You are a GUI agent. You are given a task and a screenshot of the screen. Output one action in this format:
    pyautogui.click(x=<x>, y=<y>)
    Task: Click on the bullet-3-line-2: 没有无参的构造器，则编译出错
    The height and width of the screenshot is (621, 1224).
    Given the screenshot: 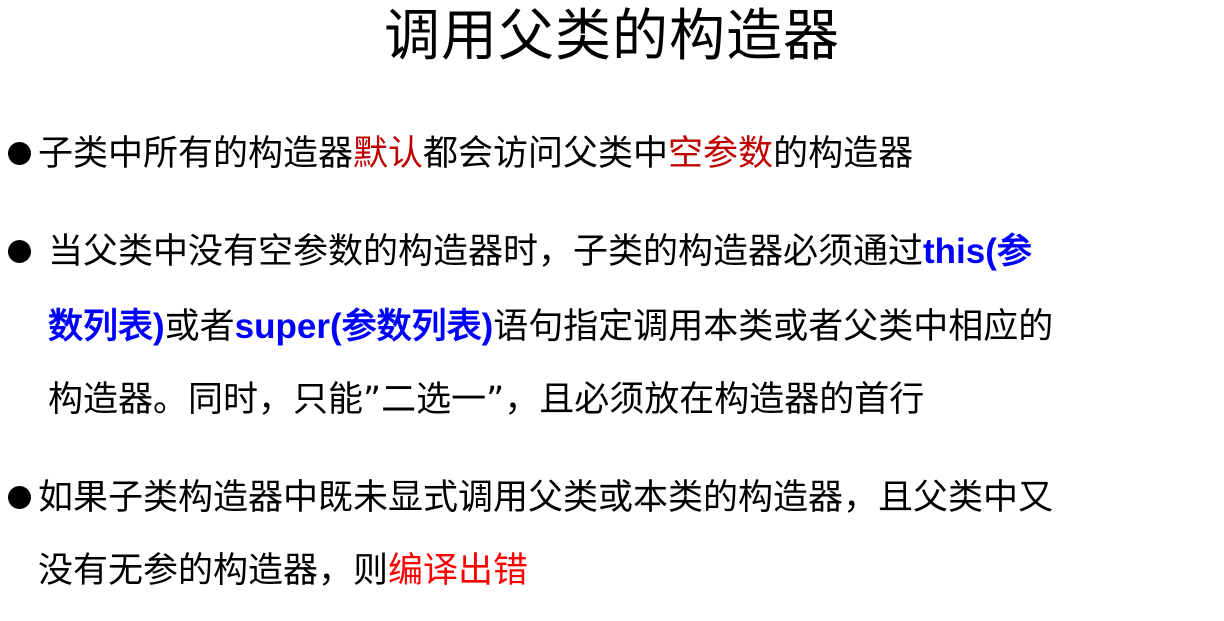 What is the action you would take?
    pyautogui.click(x=283, y=571)
    